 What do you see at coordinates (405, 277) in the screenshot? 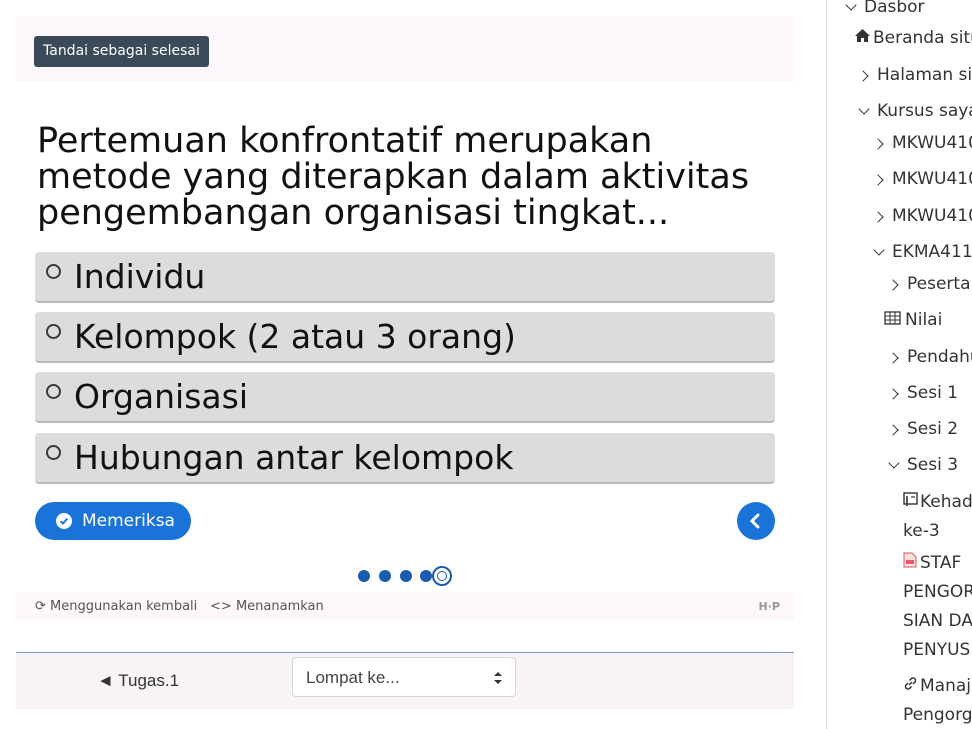
I see `answer-option-1: Individu` at bounding box center [405, 277].